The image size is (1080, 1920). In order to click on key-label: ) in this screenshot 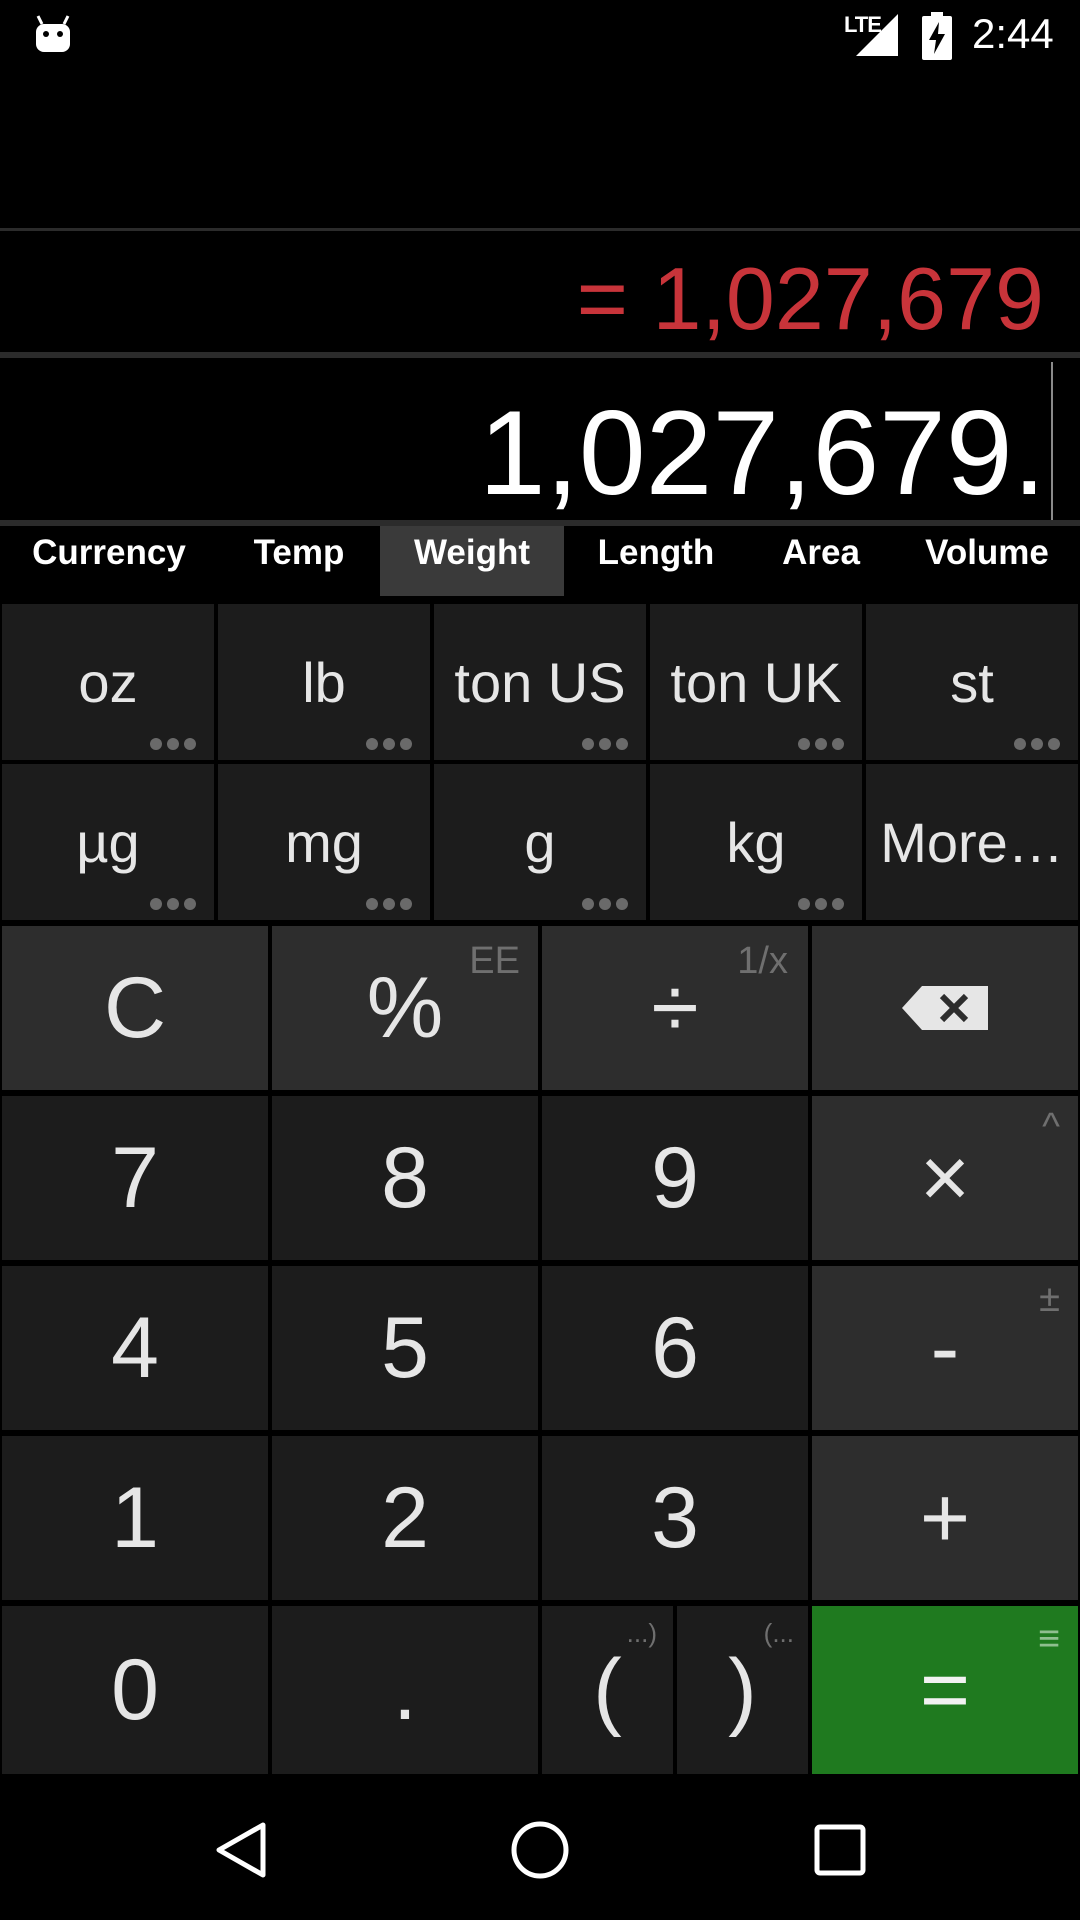, I will do `click(742, 1689)`.